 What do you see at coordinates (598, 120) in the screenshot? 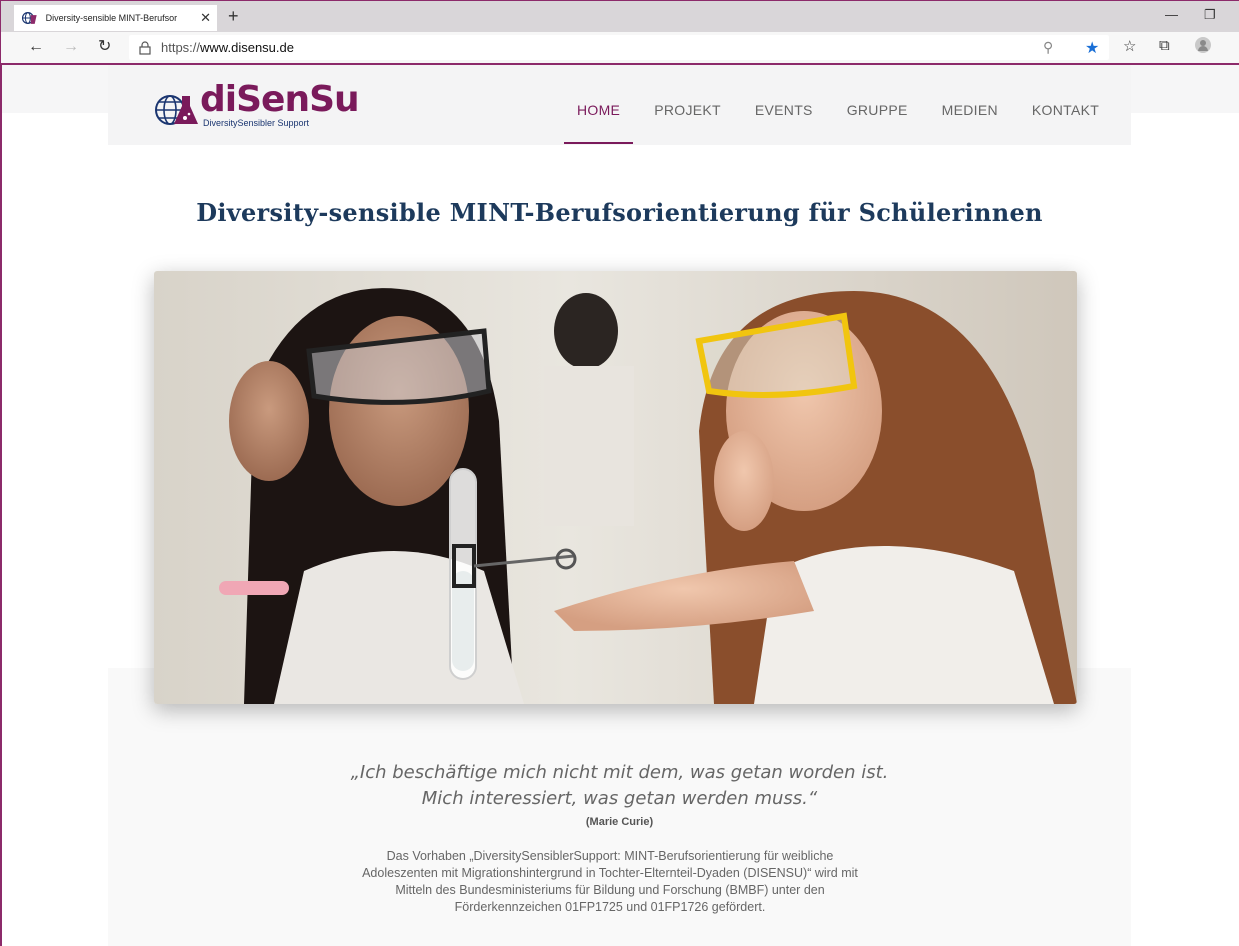
I see `nav-home: HOME` at bounding box center [598, 120].